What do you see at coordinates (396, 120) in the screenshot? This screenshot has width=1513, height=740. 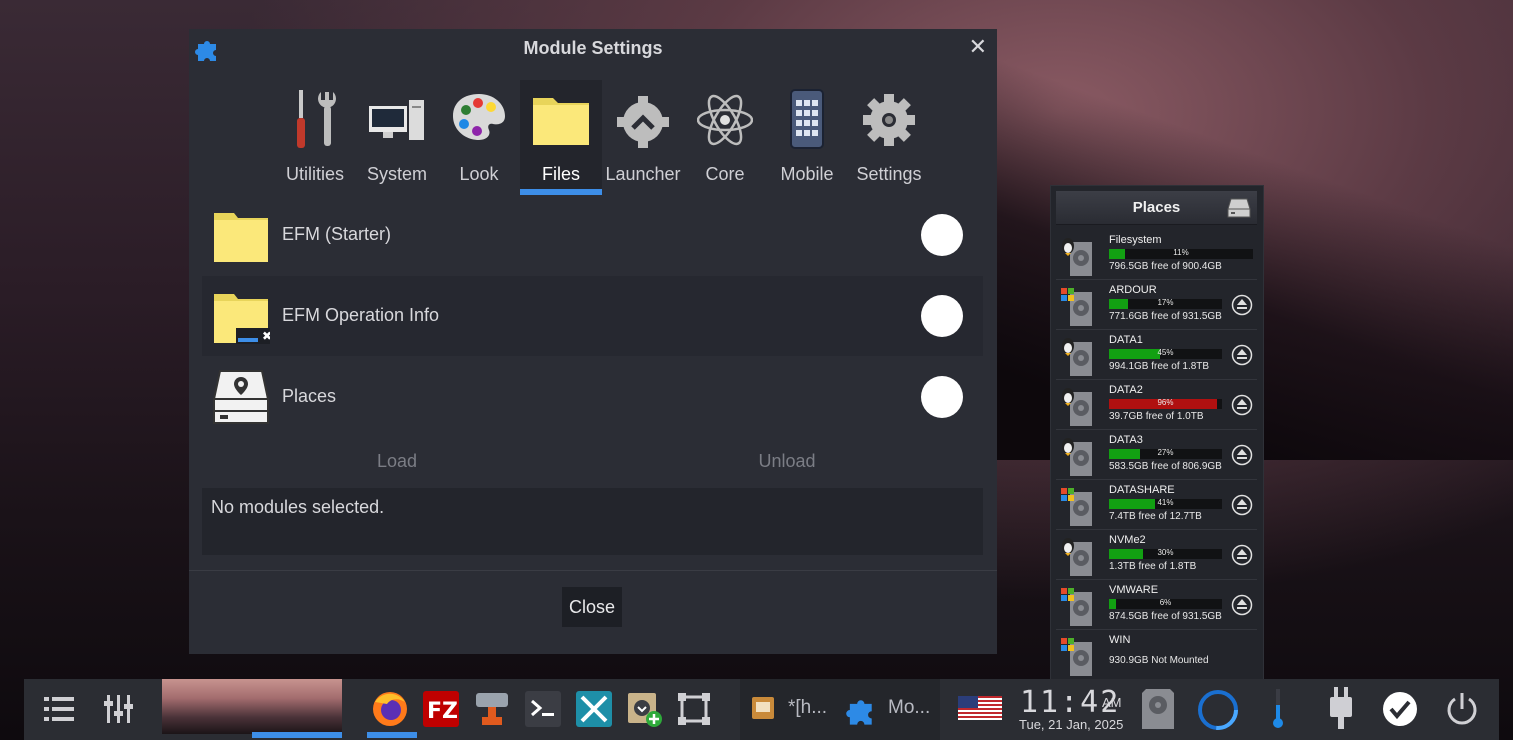 I see `computer-icon` at bounding box center [396, 120].